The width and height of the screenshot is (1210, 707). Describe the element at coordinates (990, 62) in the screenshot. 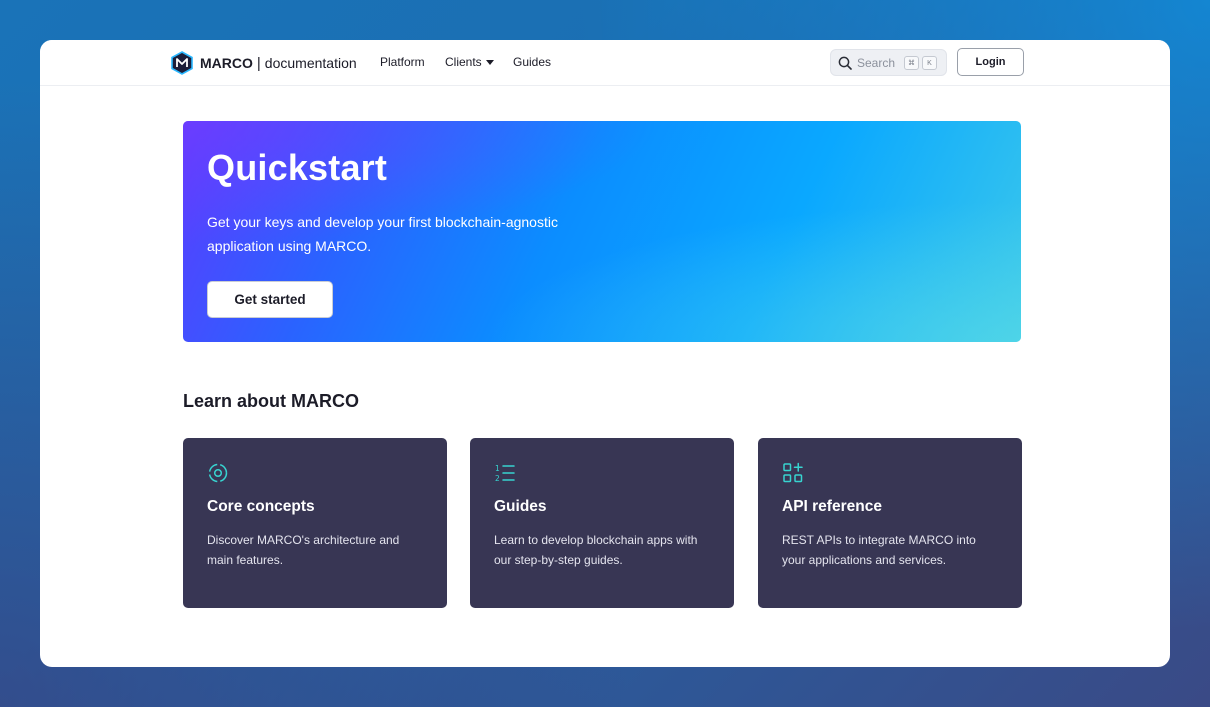

I see `login-button: Login` at that location.